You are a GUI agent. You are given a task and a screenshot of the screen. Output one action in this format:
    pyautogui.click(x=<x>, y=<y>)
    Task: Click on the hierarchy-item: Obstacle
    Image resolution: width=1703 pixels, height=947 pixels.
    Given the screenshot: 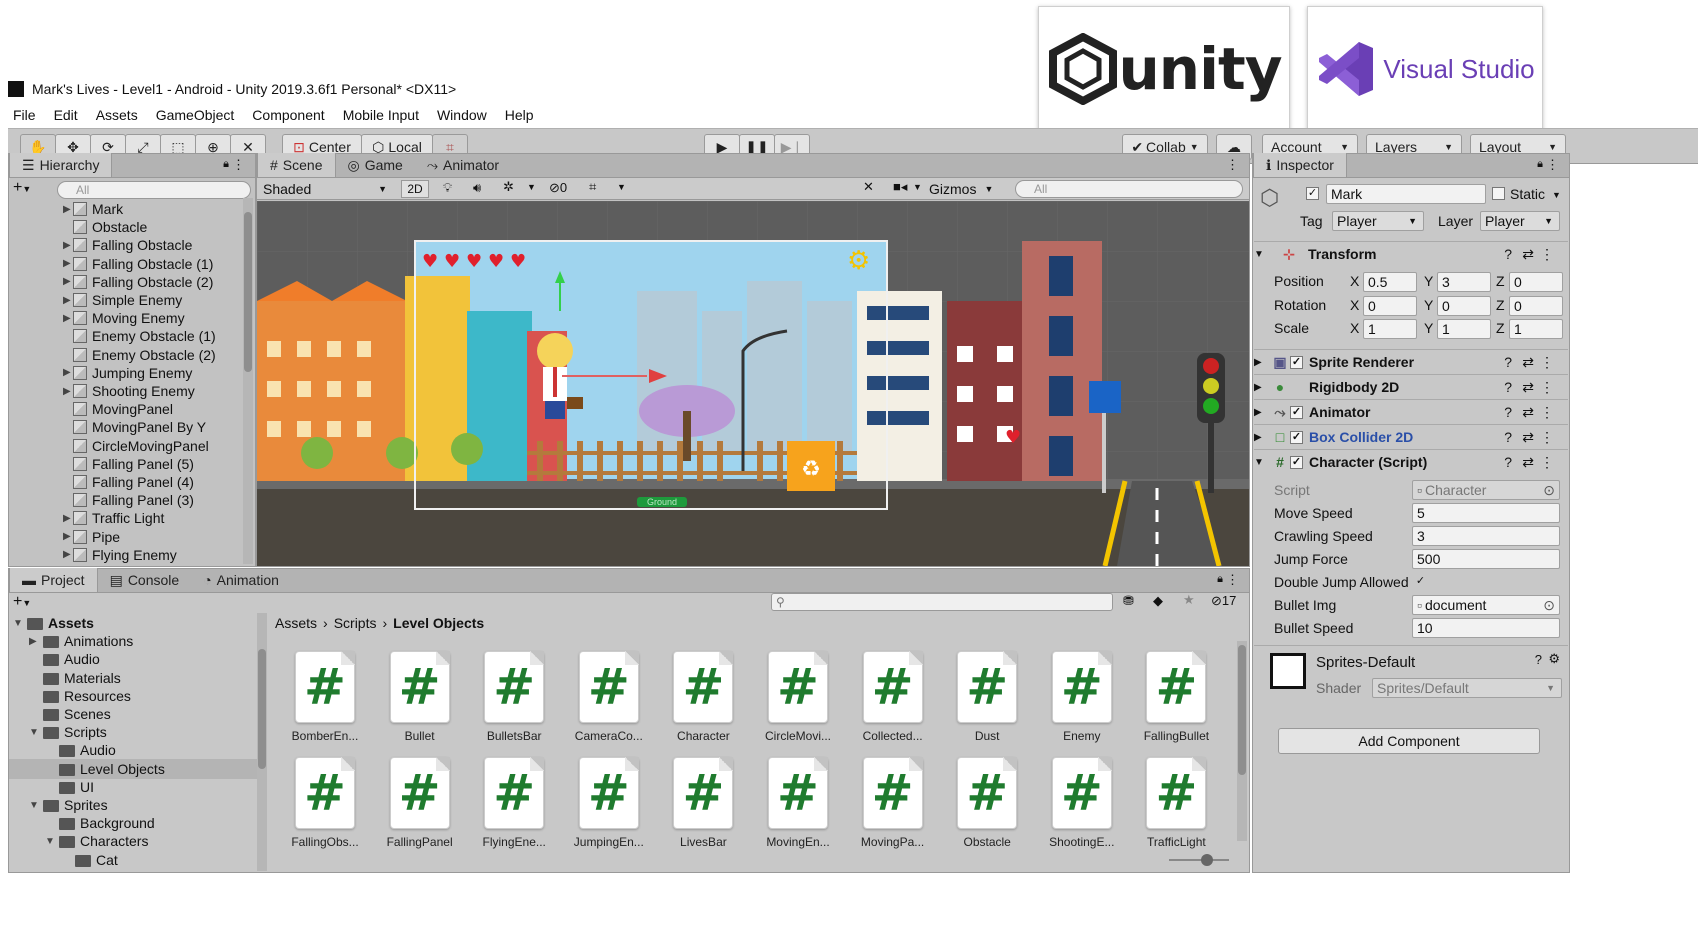 What is the action you would take?
    pyautogui.click(x=105, y=227)
    